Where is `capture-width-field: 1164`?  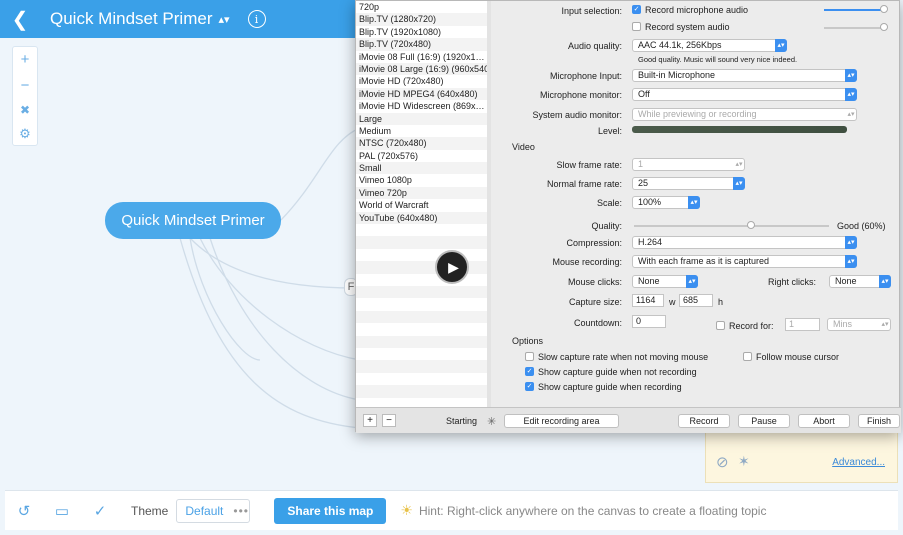 capture-width-field: 1164 is located at coordinates (648, 300).